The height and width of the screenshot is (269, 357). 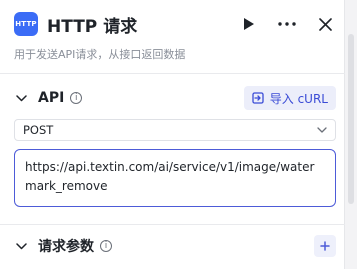 I want to click on import-curl-label: 导入 cURL, so click(x=298, y=98).